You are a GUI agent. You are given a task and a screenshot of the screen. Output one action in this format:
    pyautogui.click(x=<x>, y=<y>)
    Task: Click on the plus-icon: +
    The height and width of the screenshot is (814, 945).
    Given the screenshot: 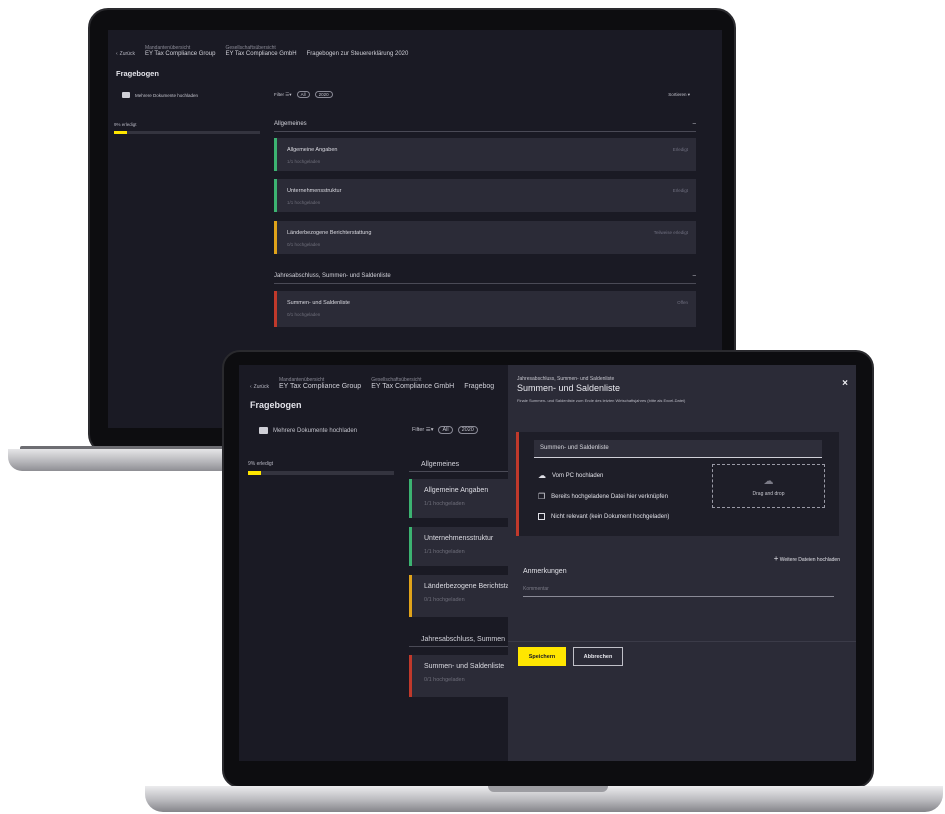 What is the action you would take?
    pyautogui.click(x=776, y=558)
    